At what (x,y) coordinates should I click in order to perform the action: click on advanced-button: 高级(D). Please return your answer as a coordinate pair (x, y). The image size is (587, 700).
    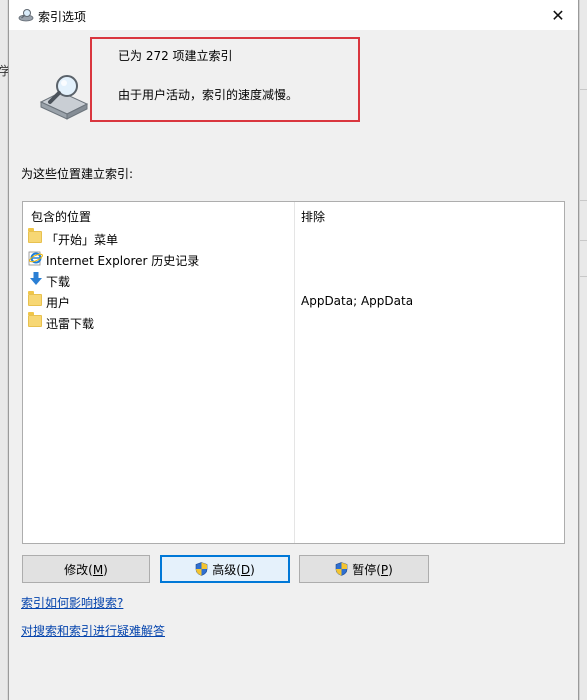
    Looking at the image, I should click on (225, 569).